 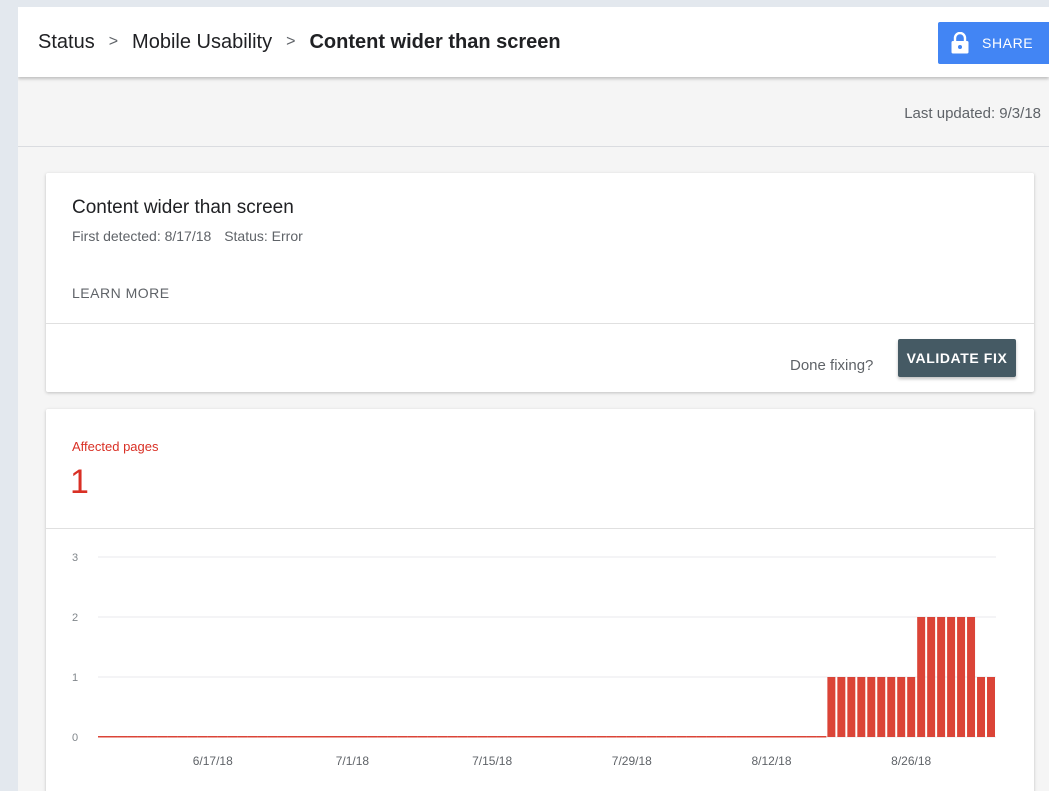 What do you see at coordinates (142, 236) in the screenshot?
I see `first-detected-text: First detected: 8/17/18` at bounding box center [142, 236].